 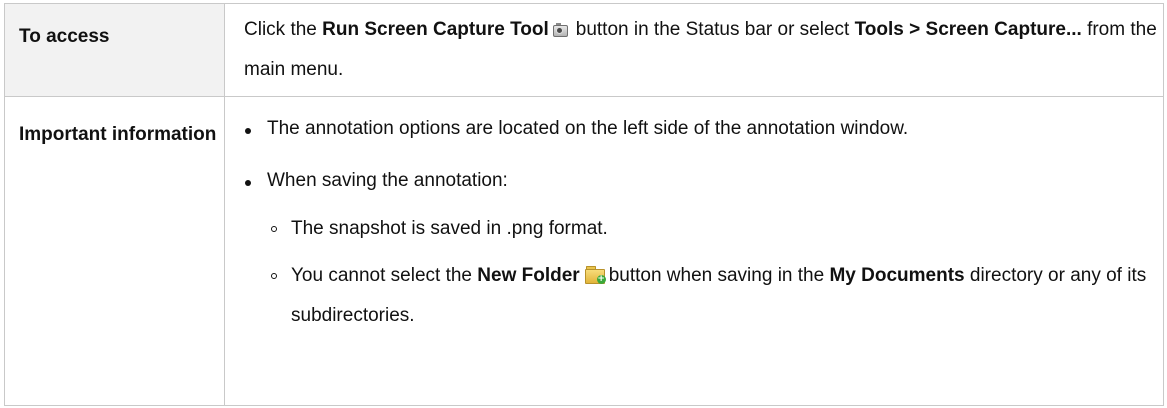 I want to click on sub-list-item: The snapshot is saved in .png format., so click(x=717, y=229).